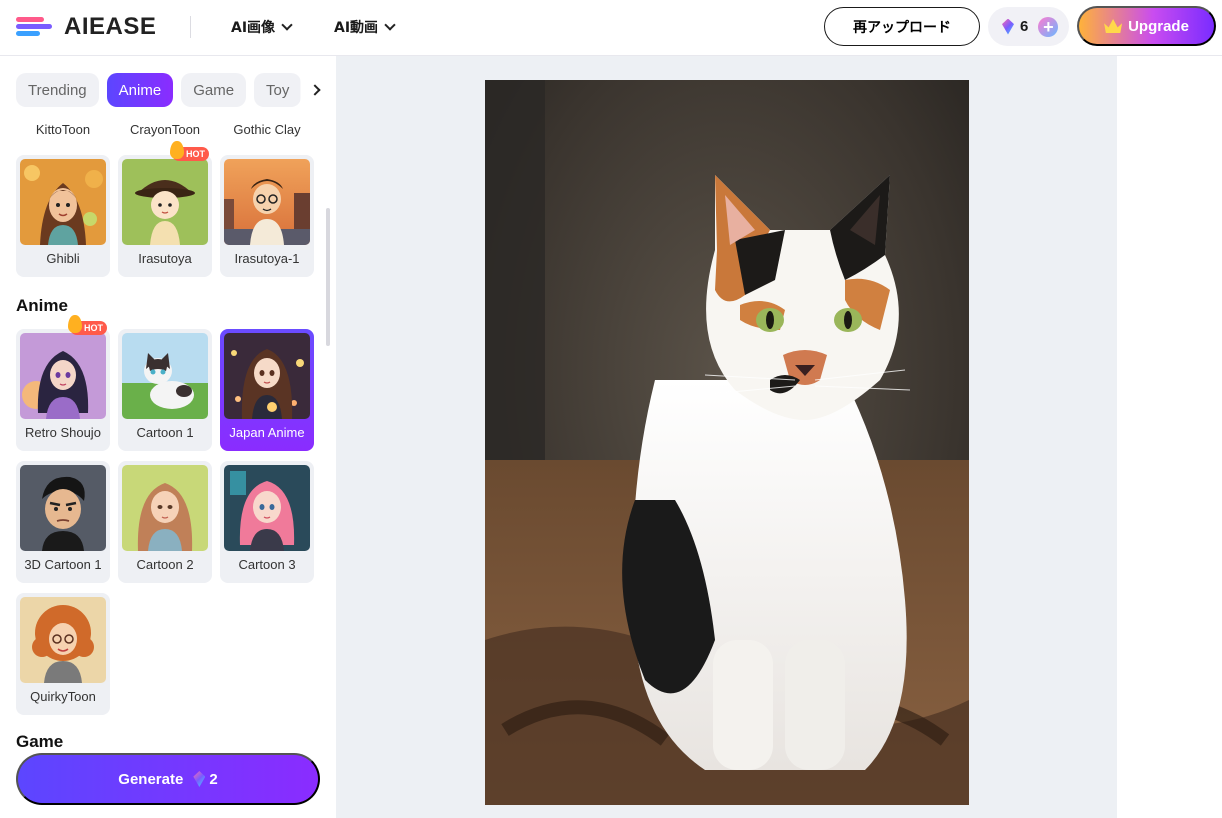  I want to click on credits-badge: 6 +, so click(1028, 26).